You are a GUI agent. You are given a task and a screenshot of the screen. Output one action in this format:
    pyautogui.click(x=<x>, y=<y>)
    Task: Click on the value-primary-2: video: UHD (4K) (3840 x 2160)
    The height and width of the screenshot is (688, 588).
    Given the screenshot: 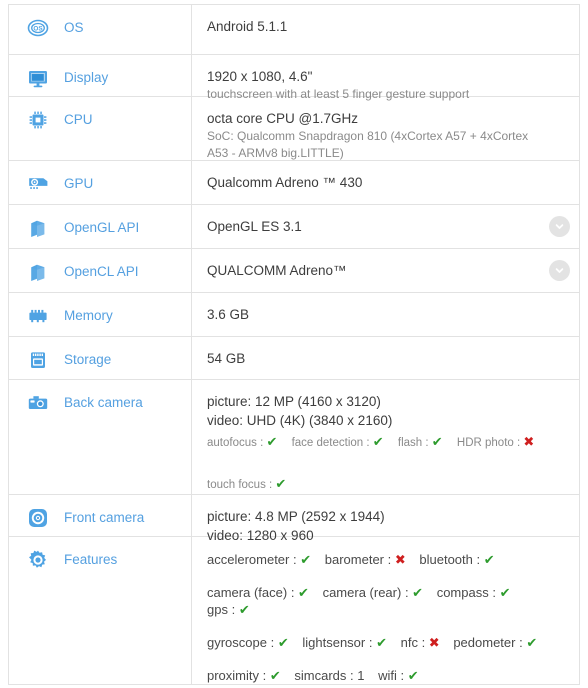 What is the action you would take?
    pyautogui.click(x=300, y=420)
    